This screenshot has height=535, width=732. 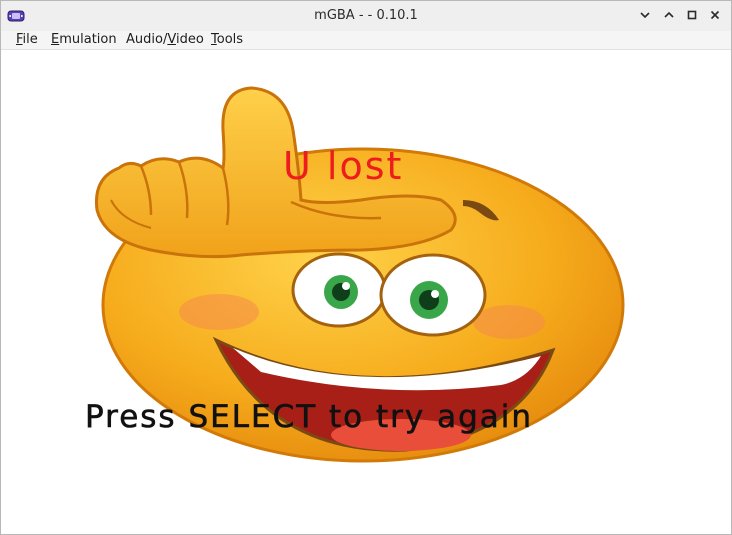 What do you see at coordinates (366, 40) in the screenshot?
I see `menu-bar: File Emulation Audio/Video Tools` at bounding box center [366, 40].